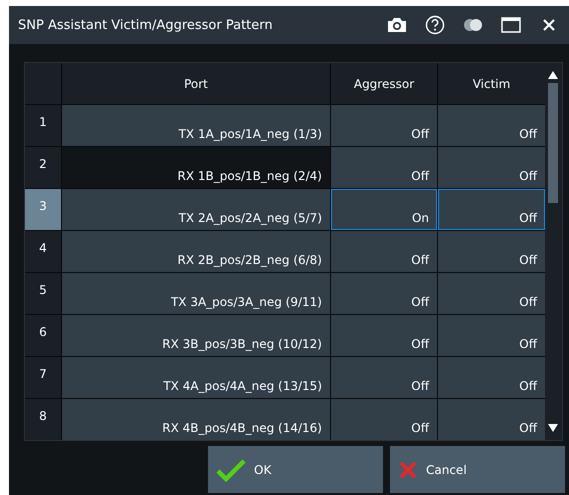  I want to click on column-header: Port, so click(196, 83).